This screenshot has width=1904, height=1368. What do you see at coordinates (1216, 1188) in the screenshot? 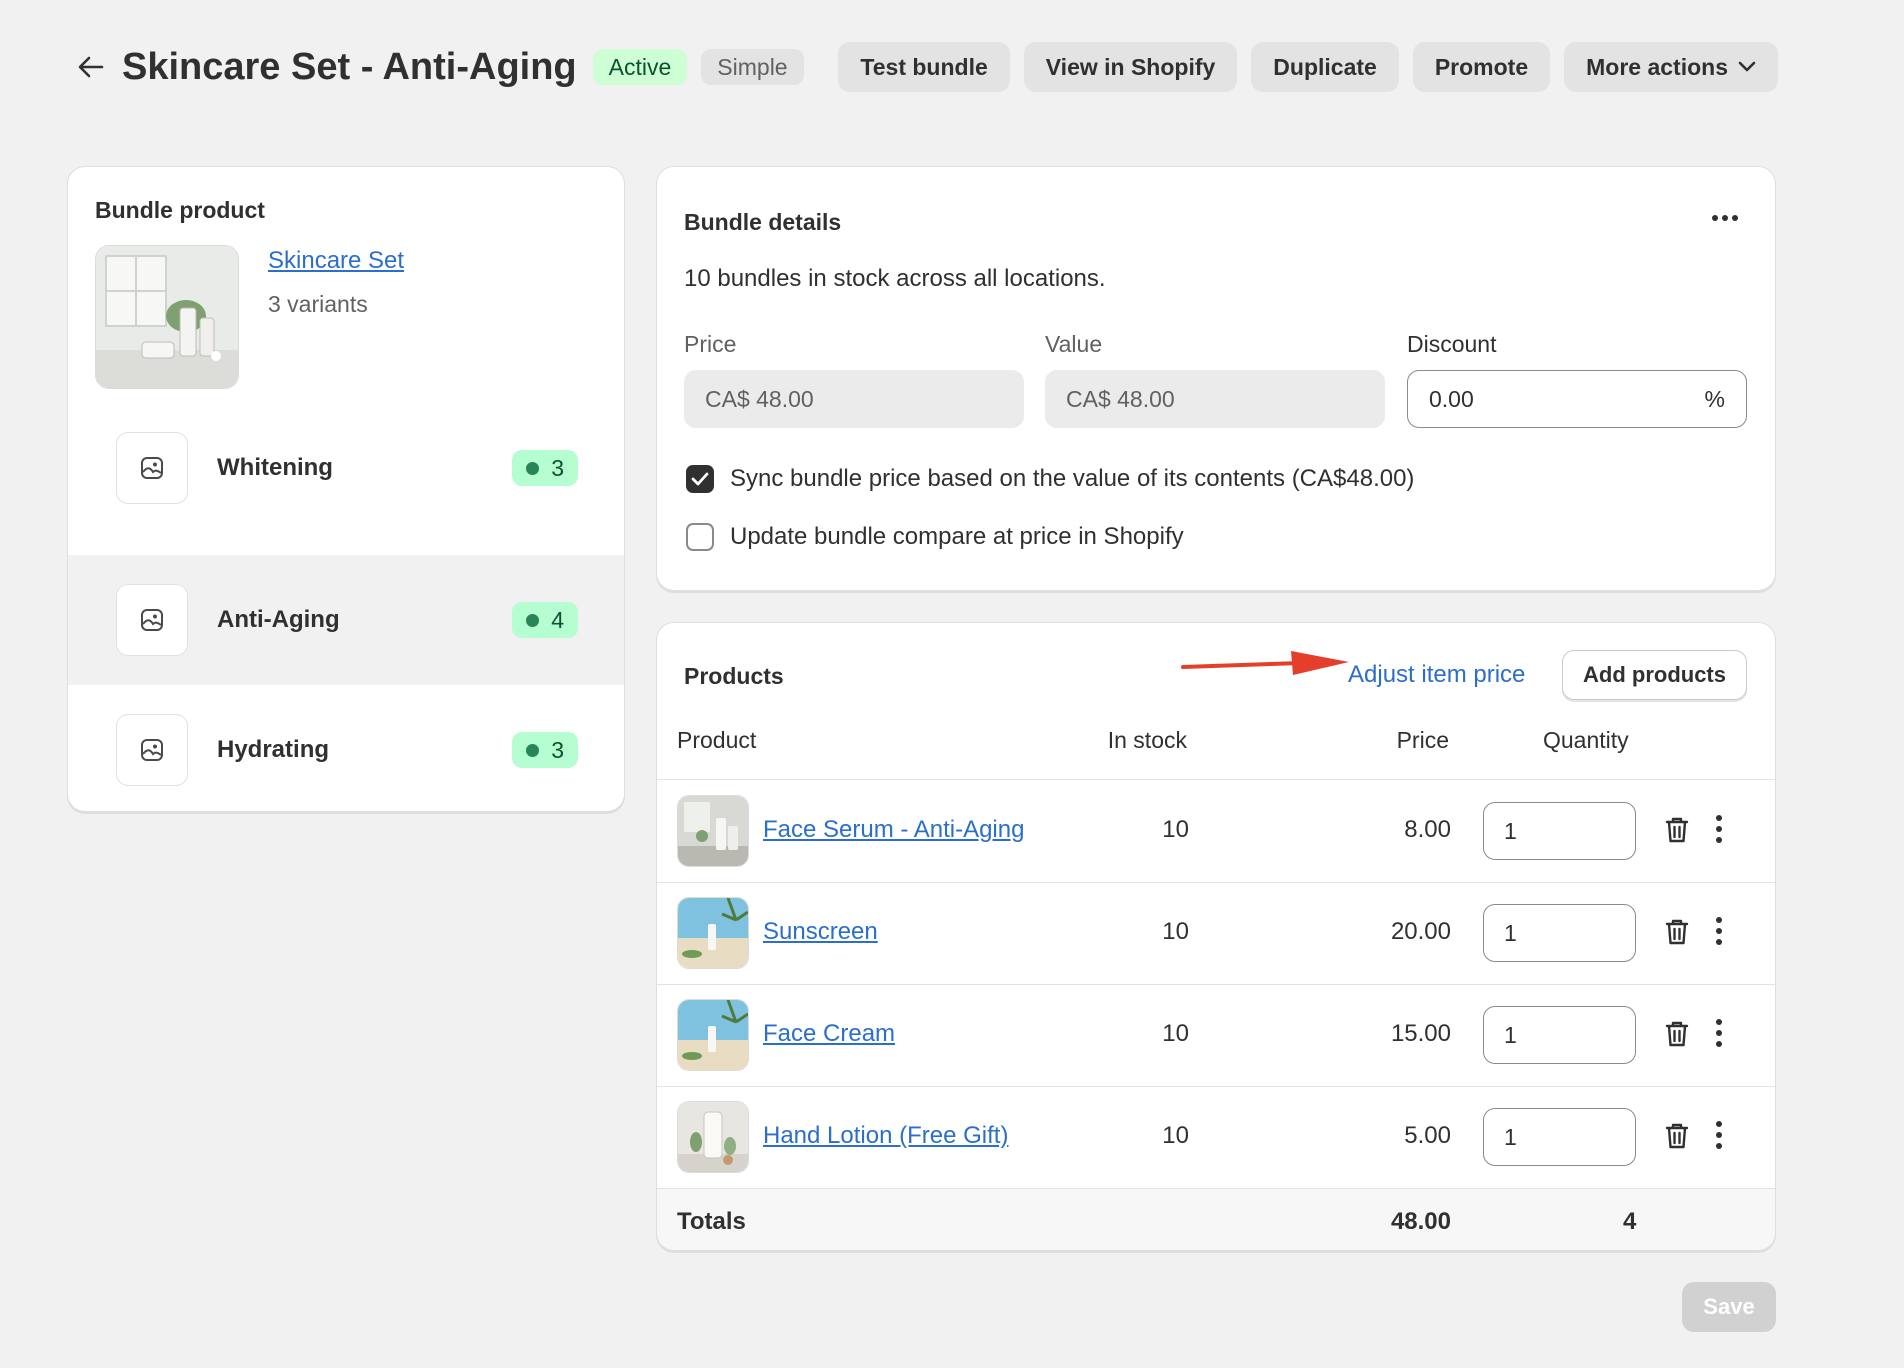
I see `table-divider` at bounding box center [1216, 1188].